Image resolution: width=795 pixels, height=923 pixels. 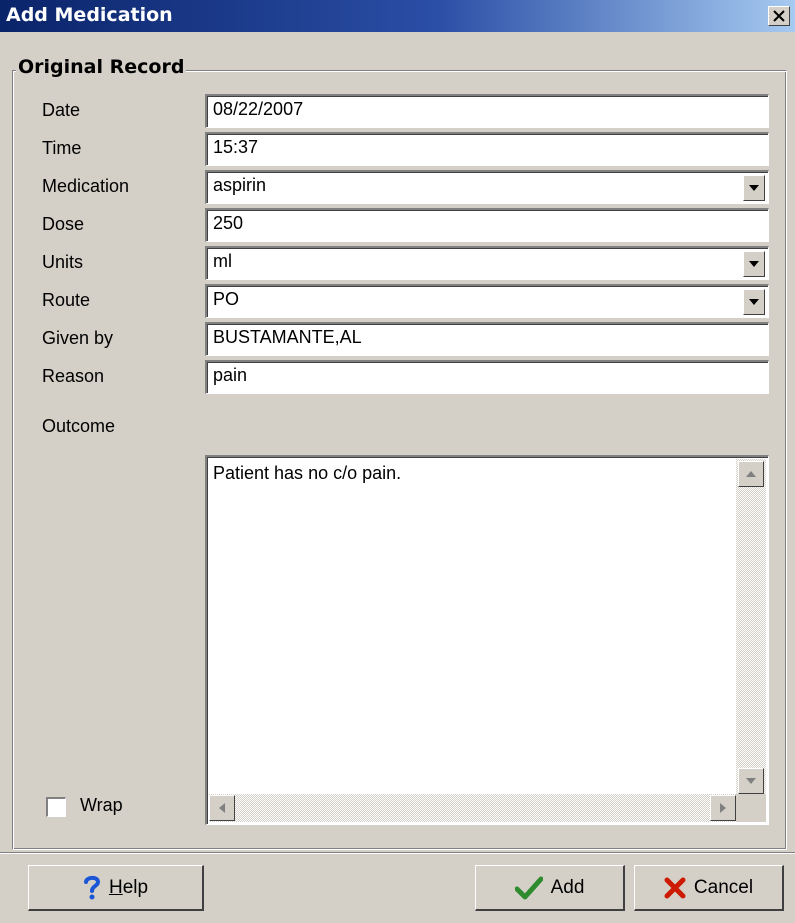 What do you see at coordinates (487, 149) in the screenshot?
I see `time-field: 15:37` at bounding box center [487, 149].